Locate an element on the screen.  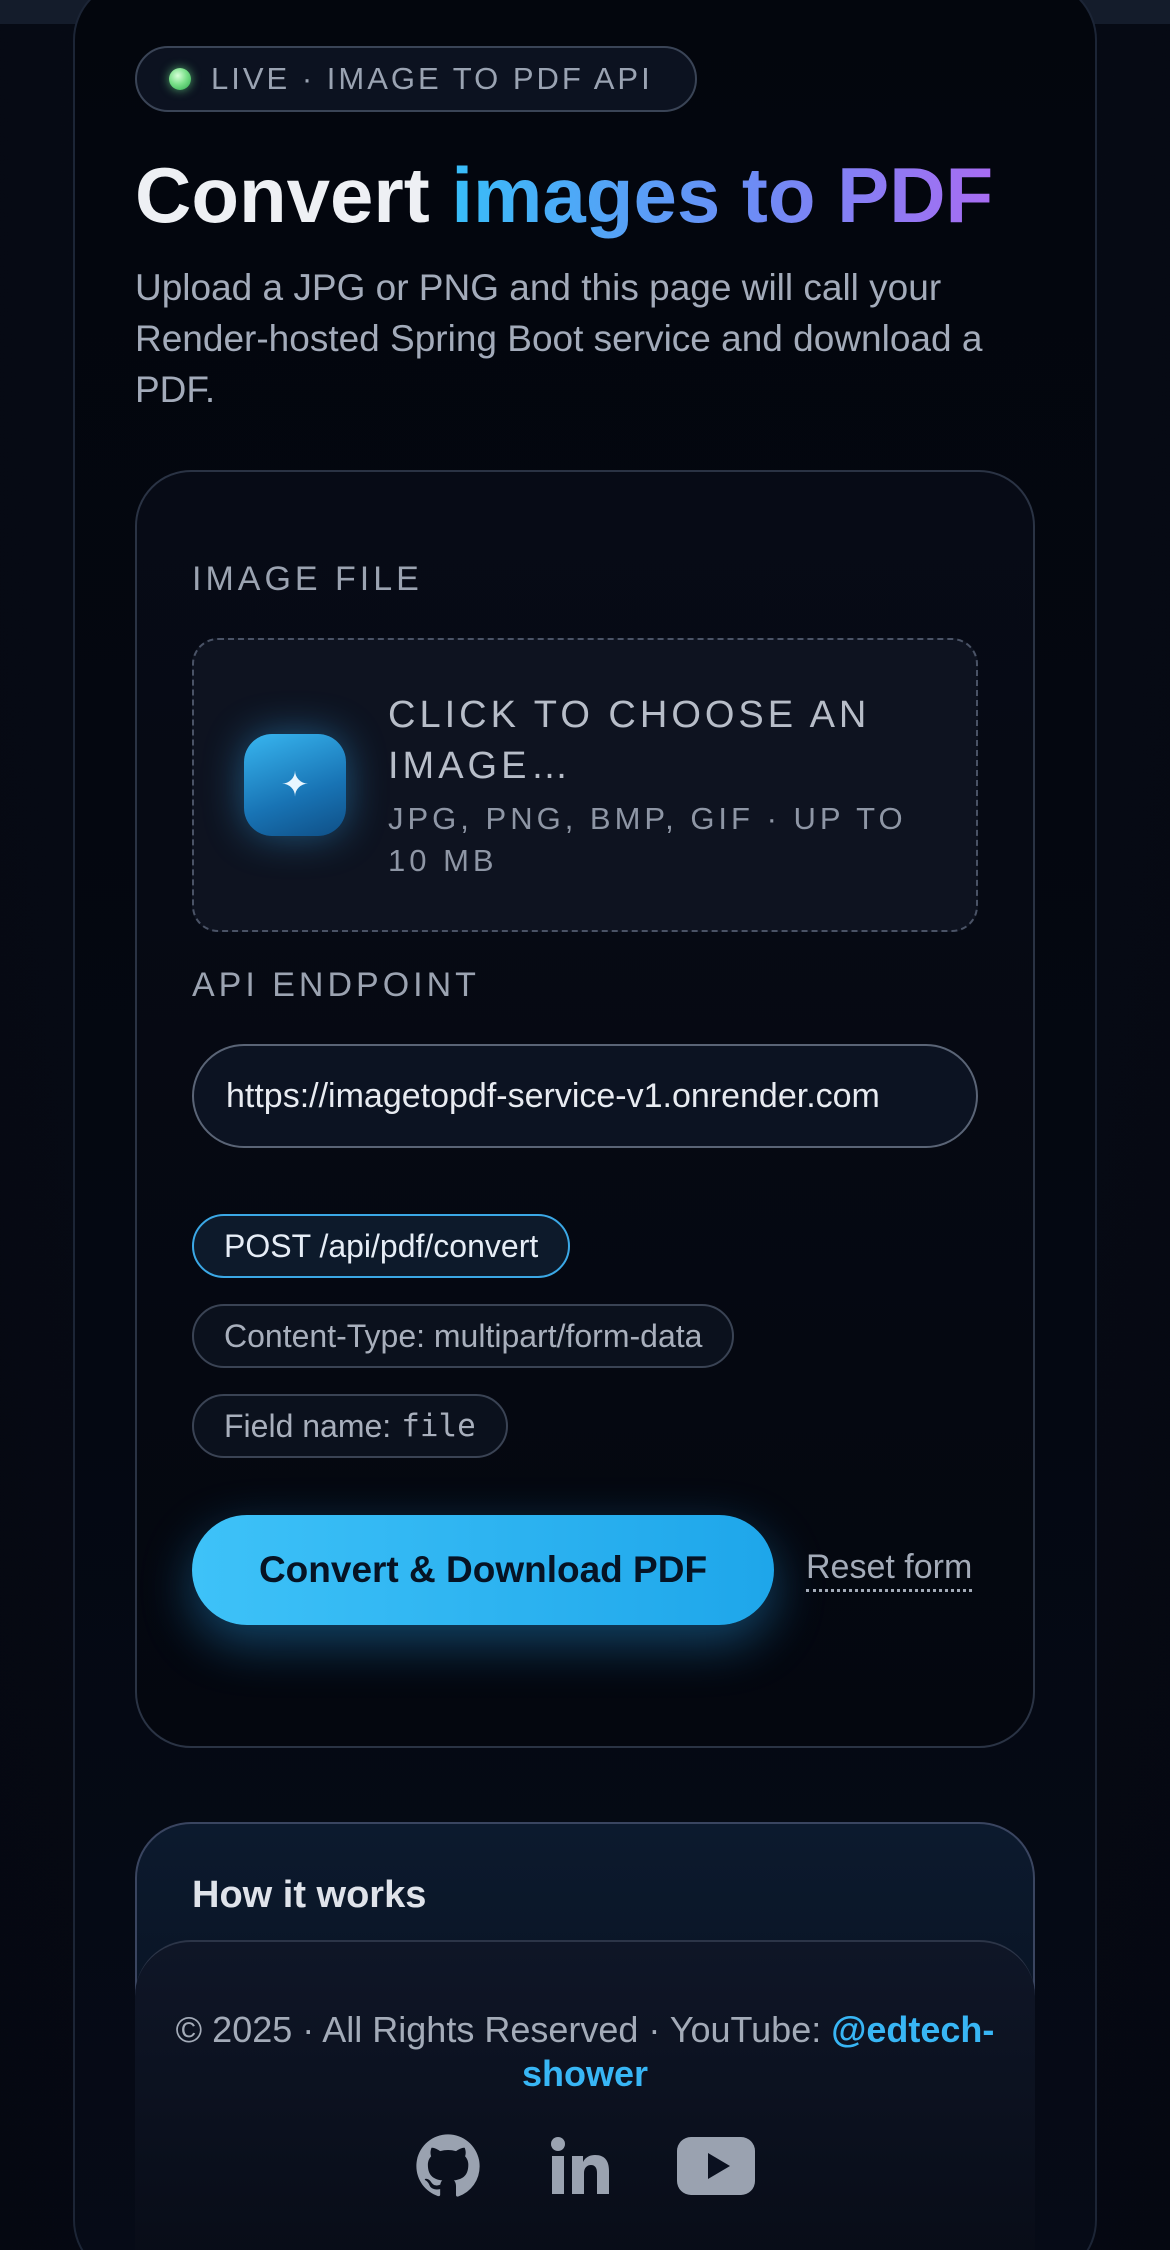
live-status-dot is located at coordinates (180, 79).